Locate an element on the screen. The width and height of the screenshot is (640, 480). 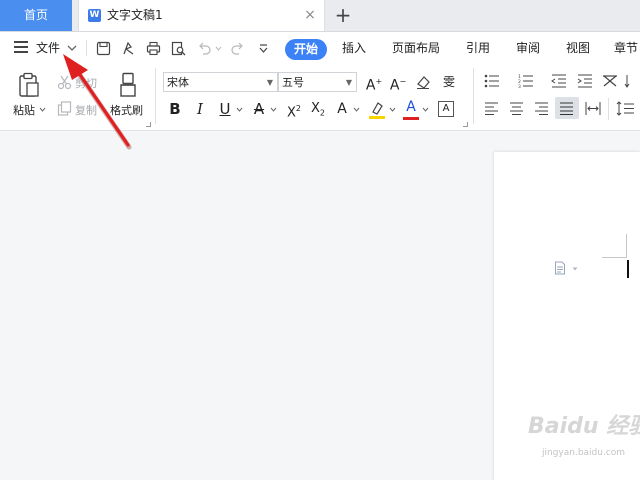
font-color-icon: A is located at coordinates (411, 107).